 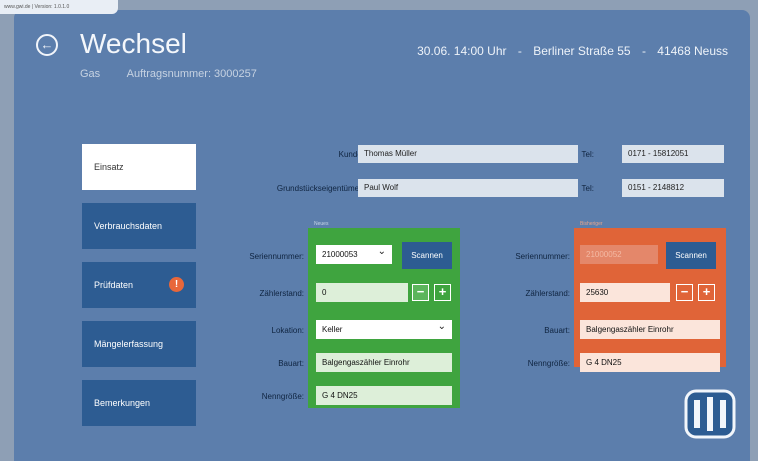 I want to click on owner-phone-label: Tel:, so click(x=587, y=188).